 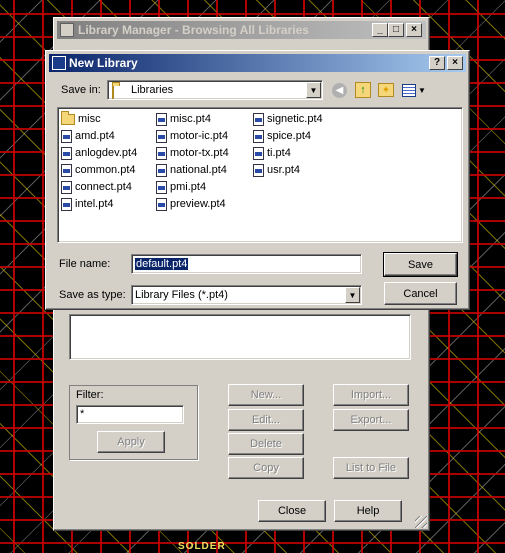 I want to click on file-item-label: preview.pt4, so click(x=198, y=204).